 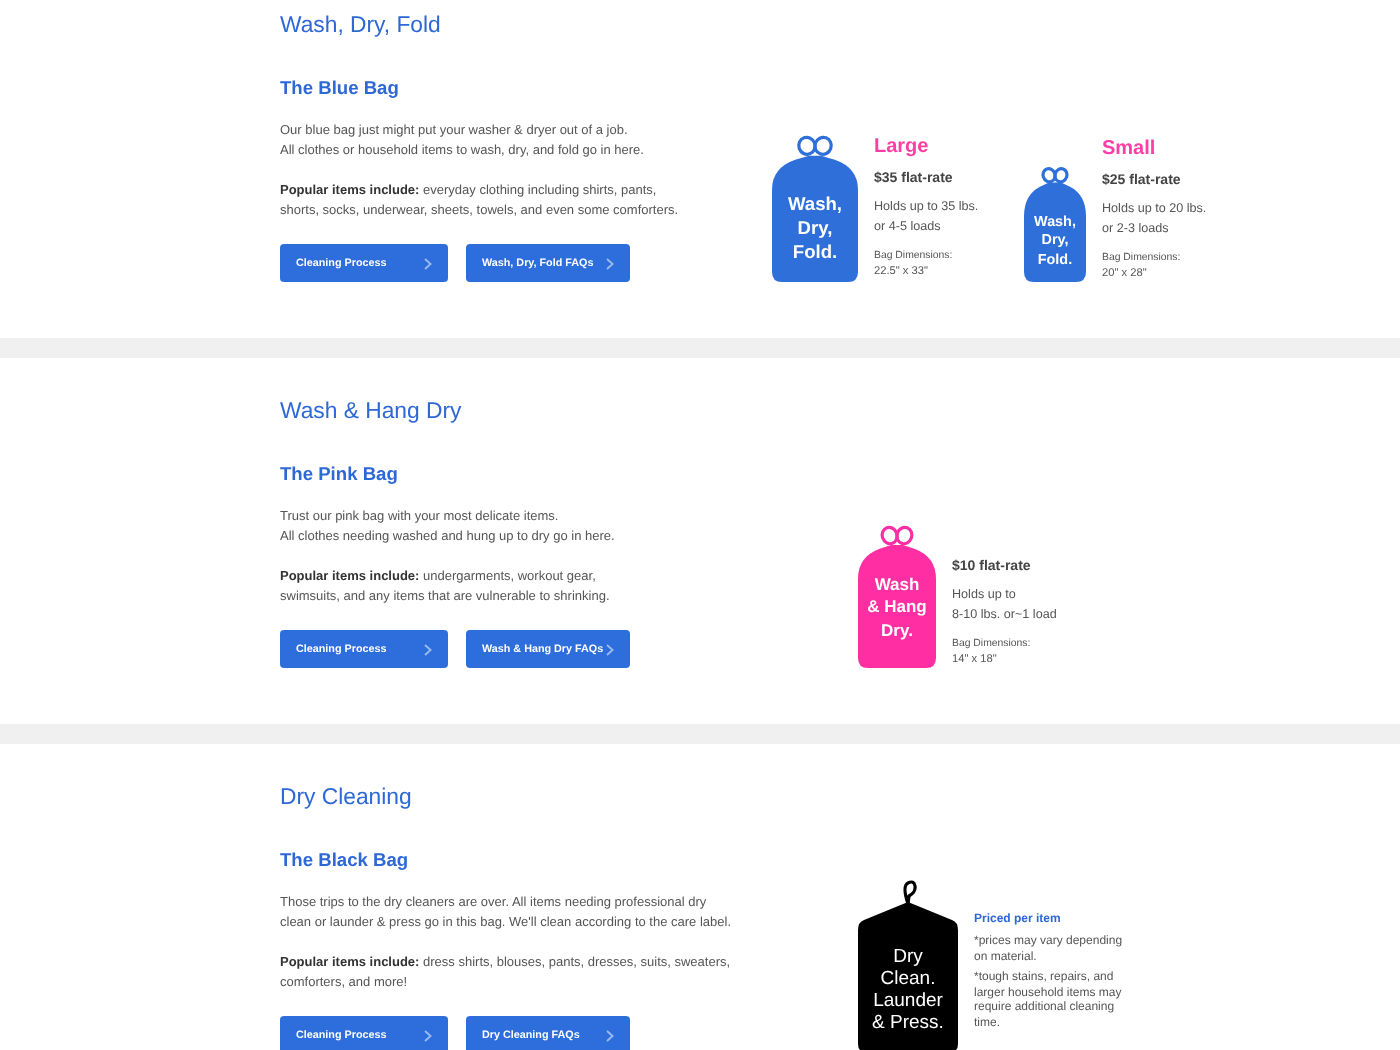 I want to click on bag-label-text: Wash, Dry, Fold., so click(x=815, y=228).